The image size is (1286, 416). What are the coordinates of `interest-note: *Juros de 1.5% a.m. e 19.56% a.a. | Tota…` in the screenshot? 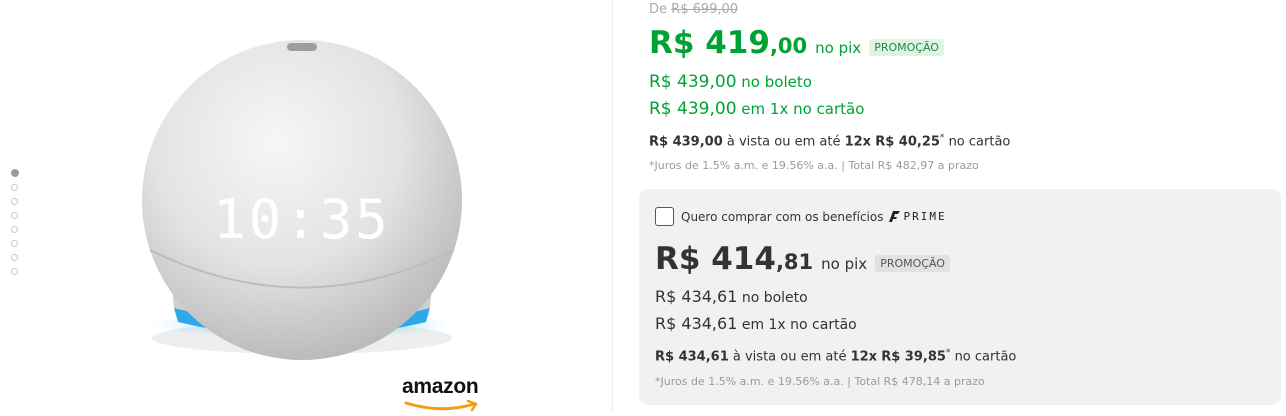 It's located at (814, 165).